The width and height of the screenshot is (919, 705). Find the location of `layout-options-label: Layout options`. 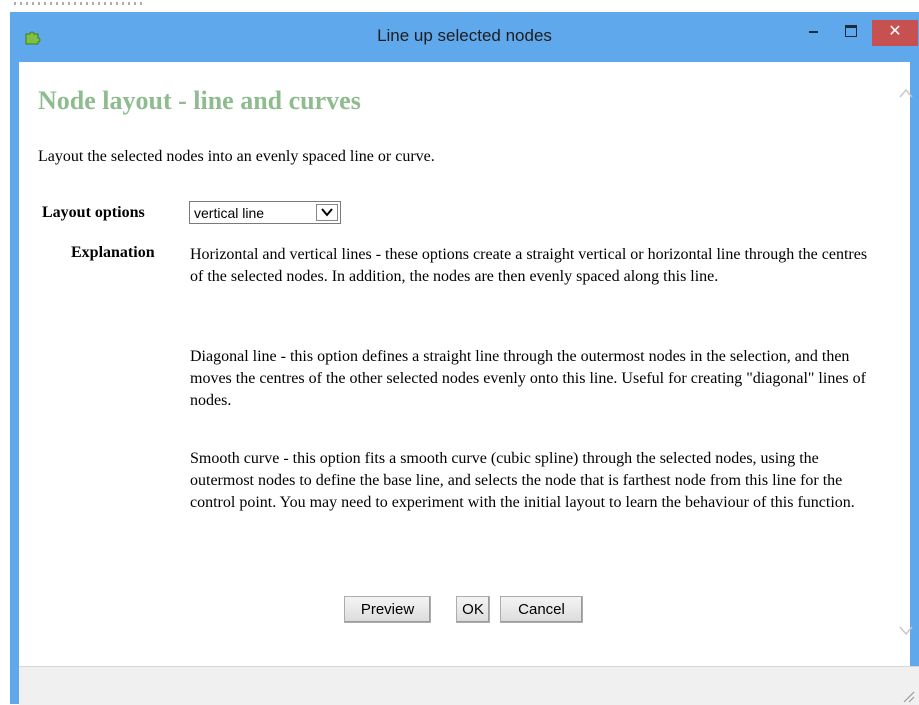

layout-options-label: Layout options is located at coordinates (93, 212).